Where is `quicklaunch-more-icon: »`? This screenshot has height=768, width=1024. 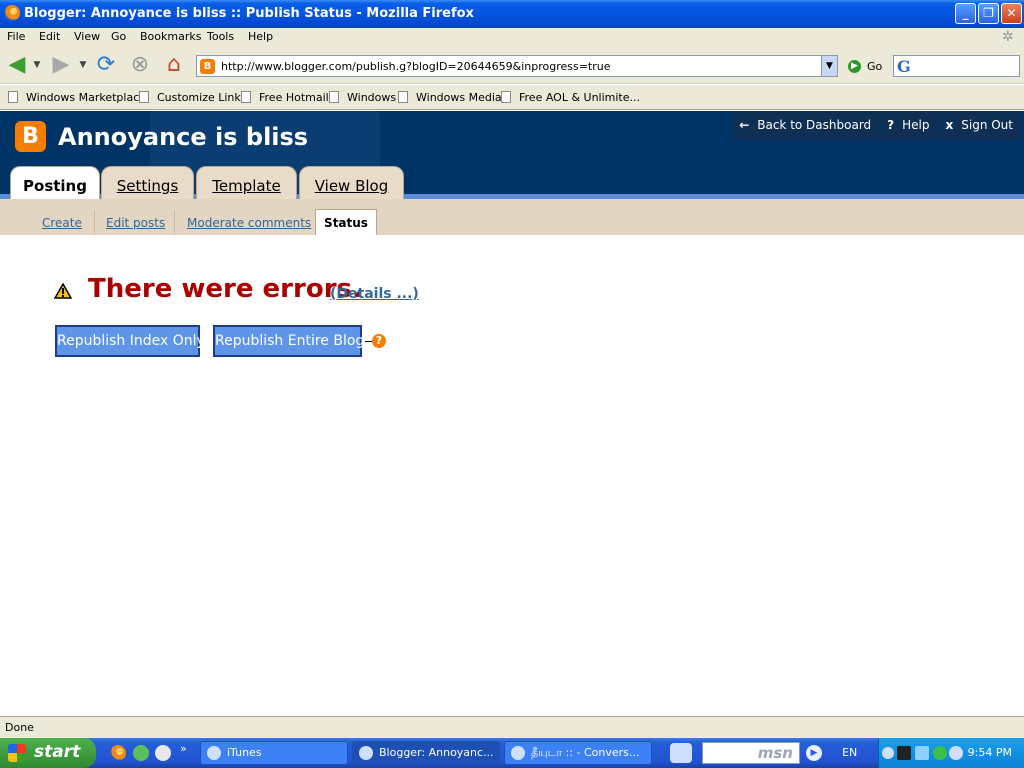
quicklaunch-more-icon: » is located at coordinates (183, 748).